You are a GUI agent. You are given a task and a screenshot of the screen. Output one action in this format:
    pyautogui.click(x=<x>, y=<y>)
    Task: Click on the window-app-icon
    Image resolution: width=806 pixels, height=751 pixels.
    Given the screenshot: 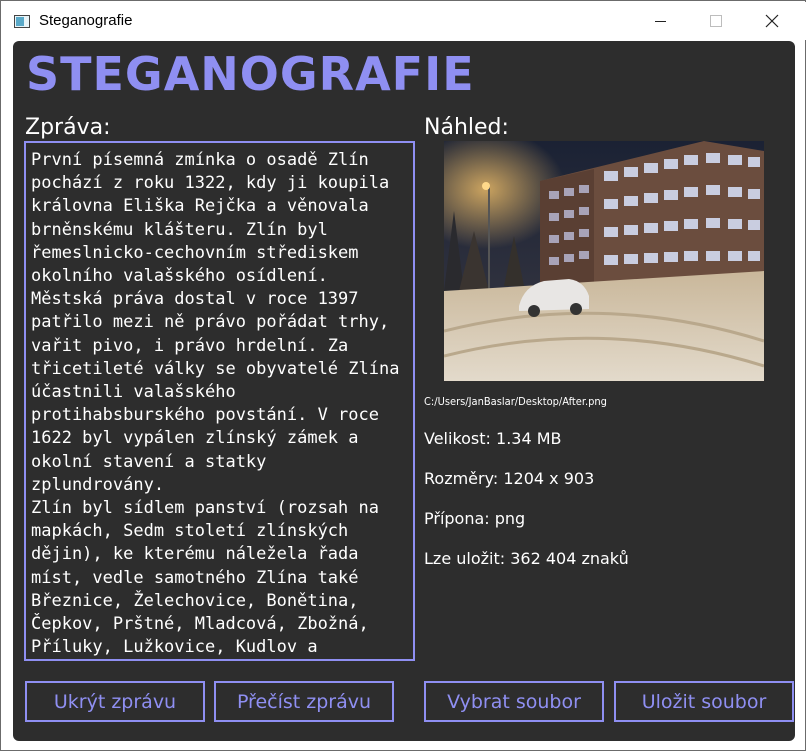 What is the action you would take?
    pyautogui.click(x=22, y=21)
    